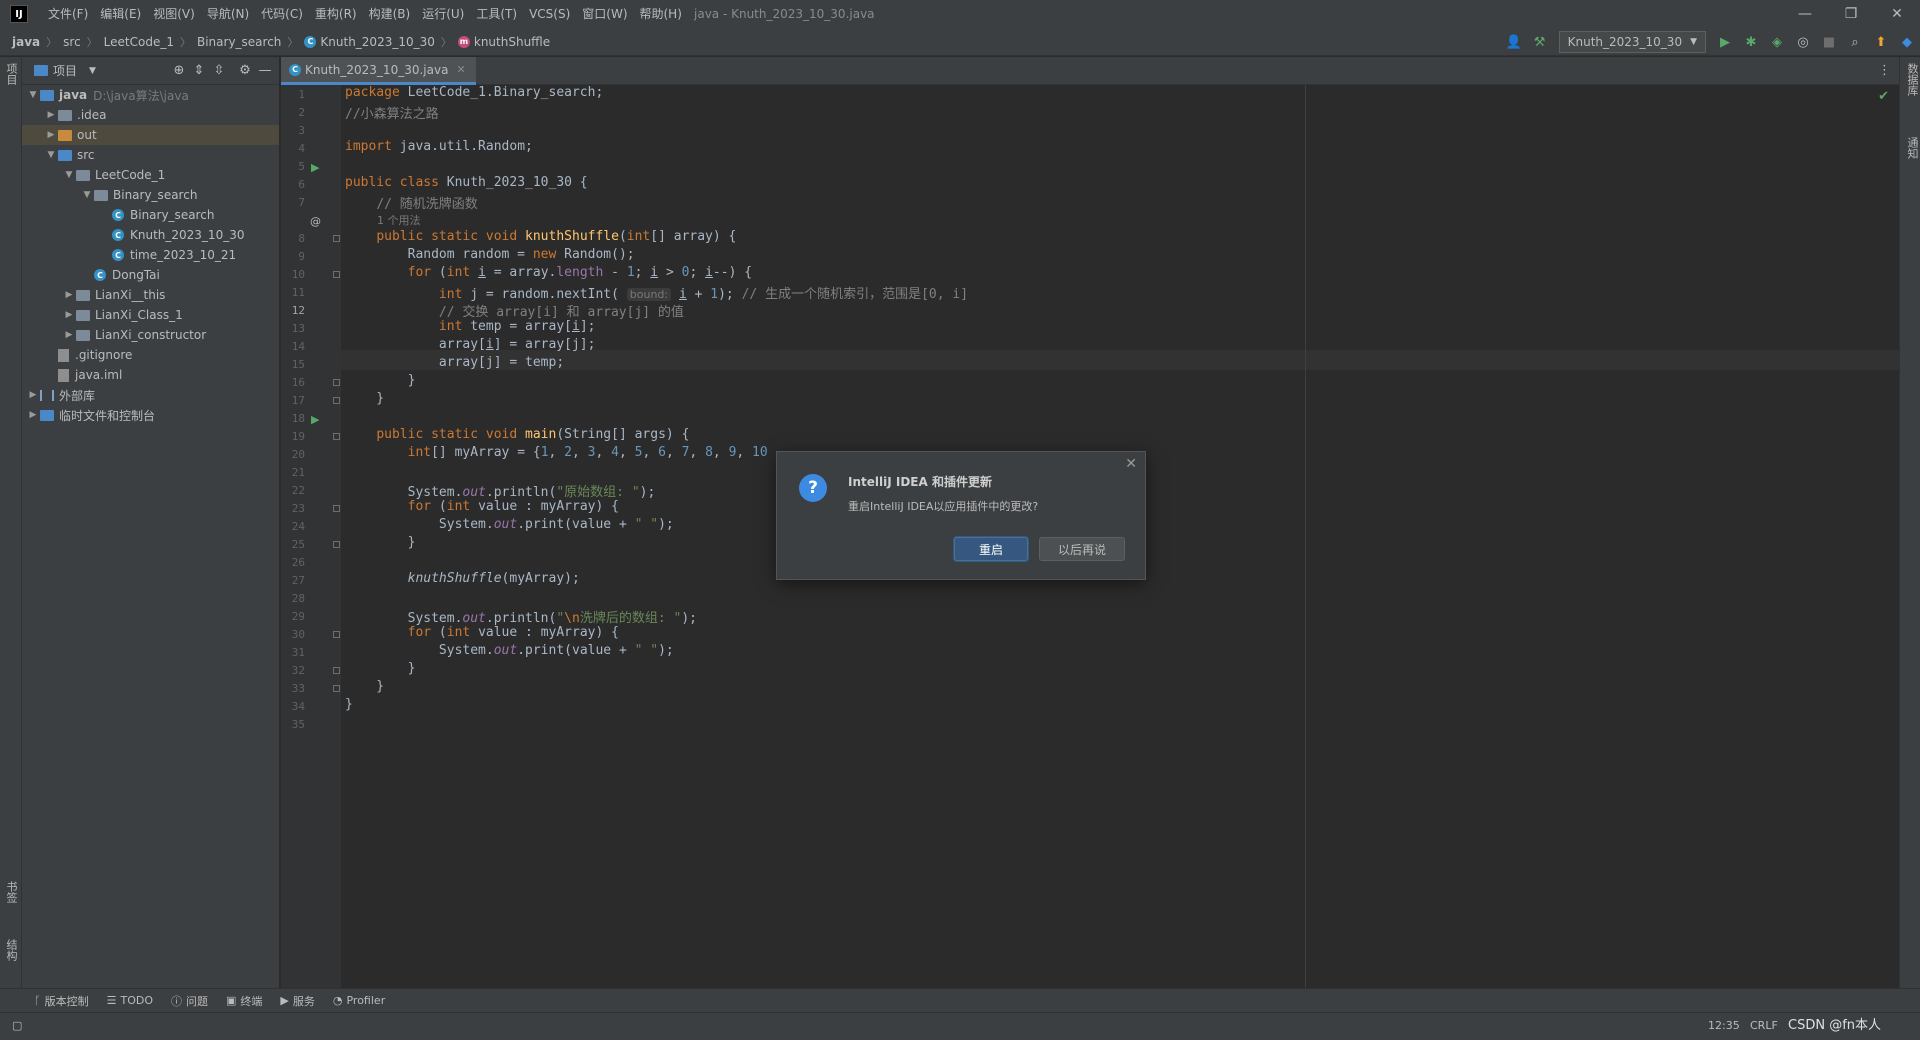 This screenshot has height=1040, width=1920. What do you see at coordinates (549, 14) in the screenshot?
I see `menu-item: VCS(S)` at bounding box center [549, 14].